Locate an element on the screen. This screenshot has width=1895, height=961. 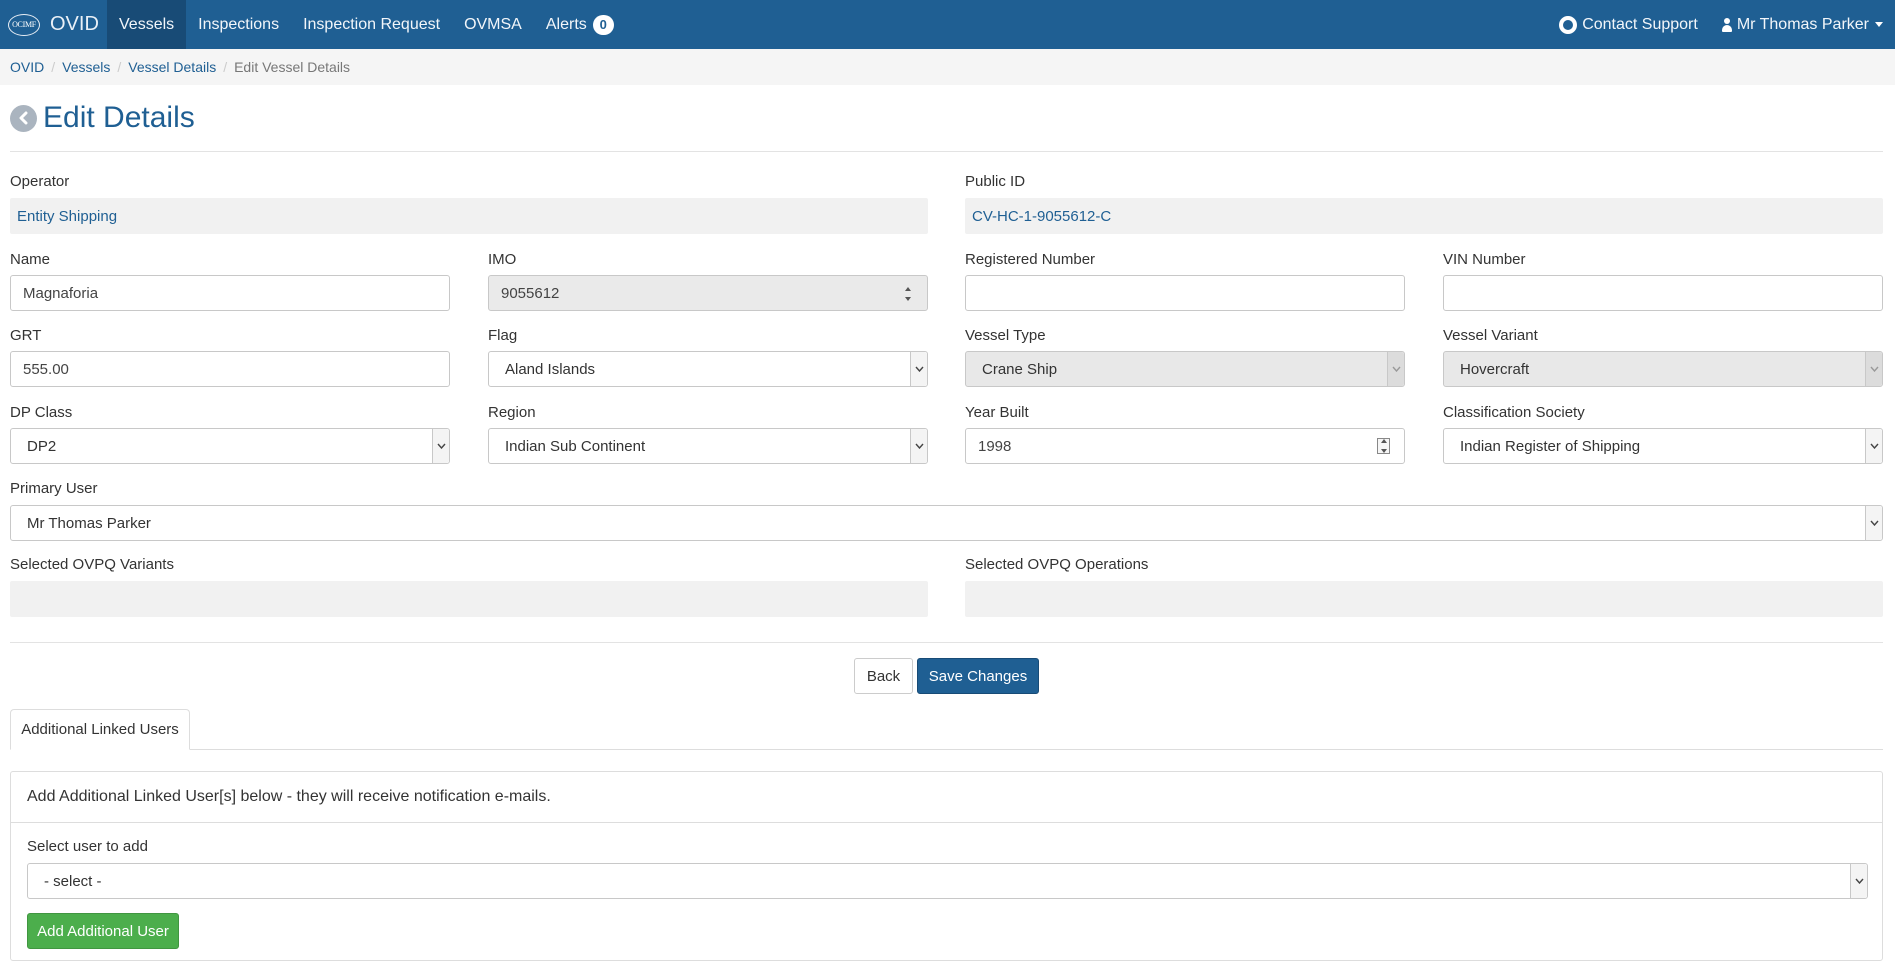
grt-label: GRT is located at coordinates (26, 335).